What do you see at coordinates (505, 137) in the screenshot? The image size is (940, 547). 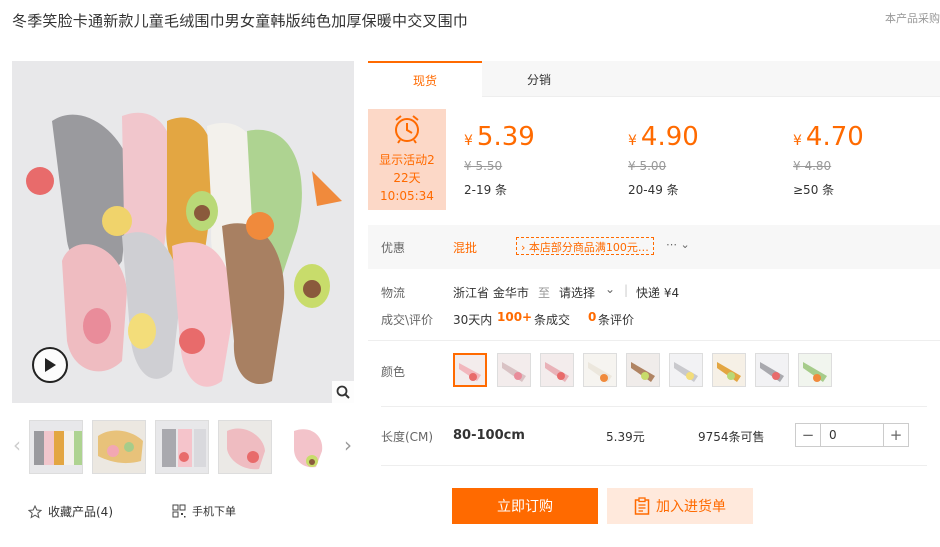 I see `tier-price: 5.39` at bounding box center [505, 137].